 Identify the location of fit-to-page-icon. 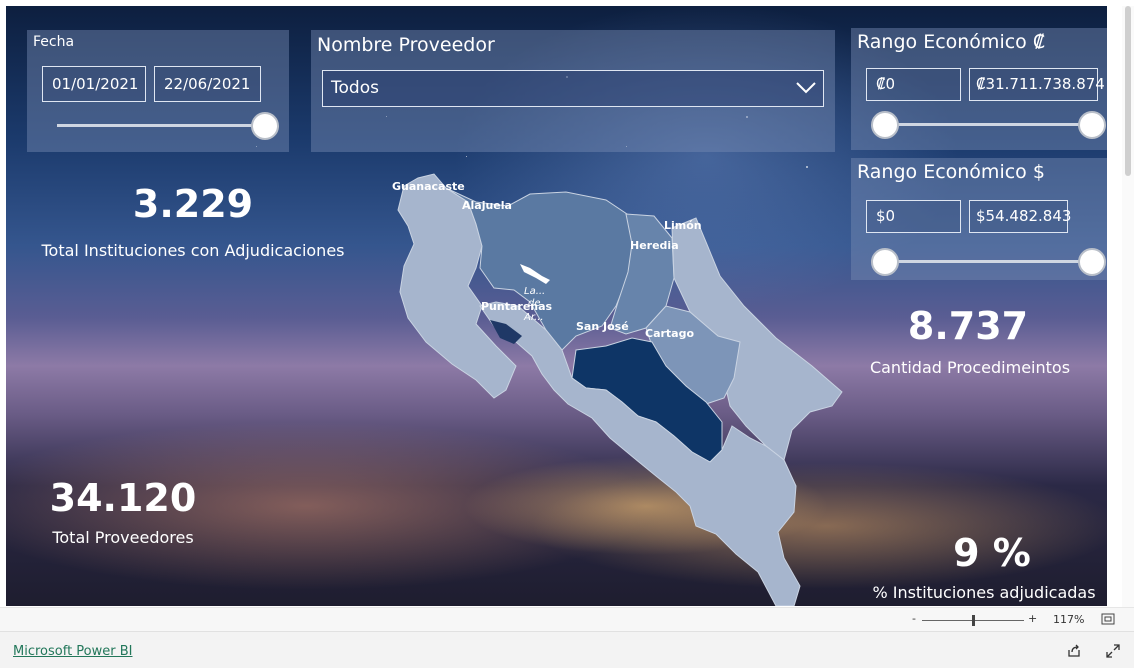
(1108, 619).